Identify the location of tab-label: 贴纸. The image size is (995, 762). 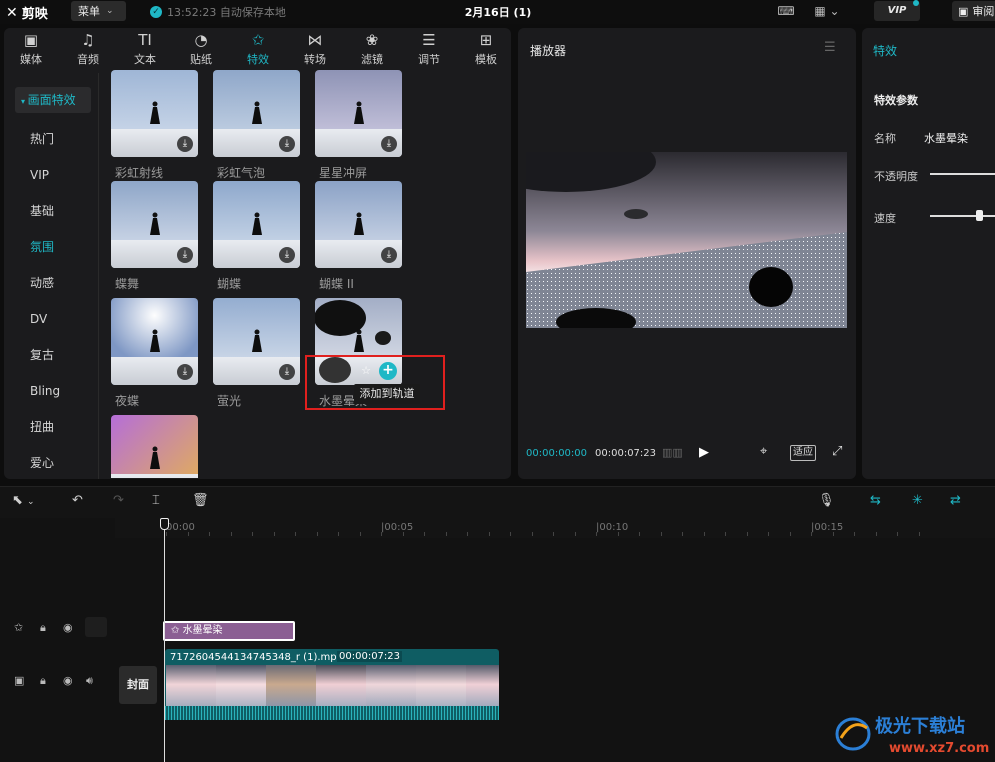
(201, 59).